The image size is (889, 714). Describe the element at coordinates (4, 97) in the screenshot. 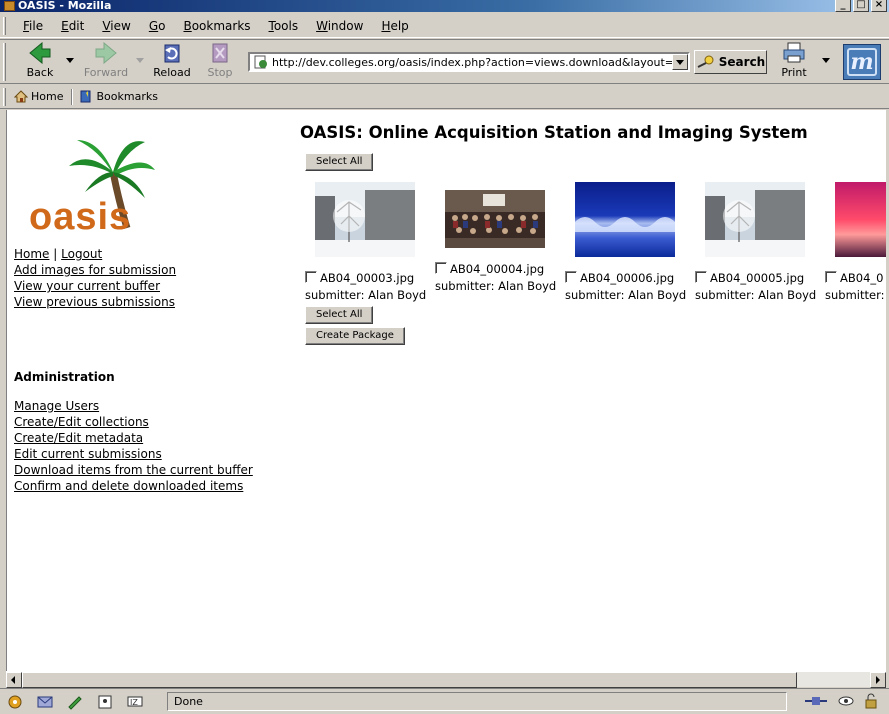

I see `personalbar-grip` at that location.